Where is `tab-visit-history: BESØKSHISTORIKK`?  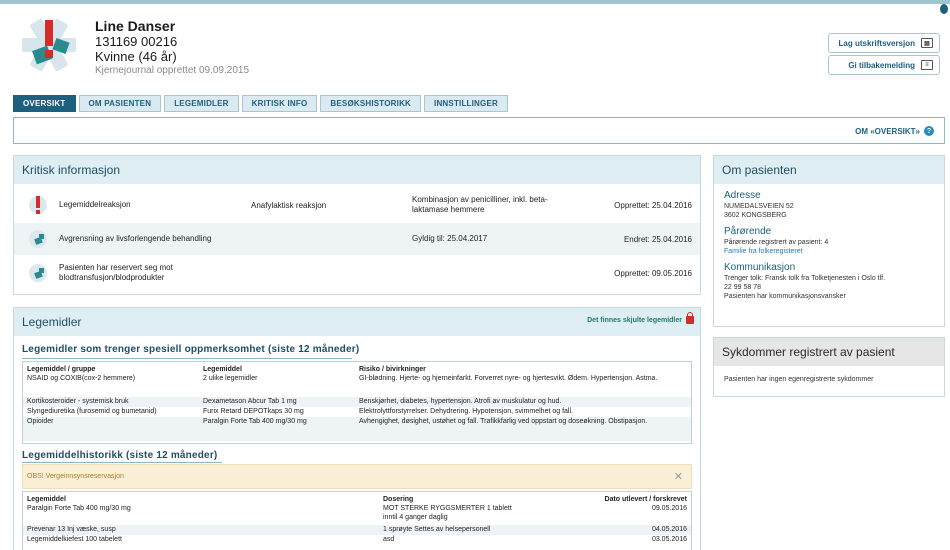
tab-visit-history: BESØKSHISTORIKK is located at coordinates (371, 103).